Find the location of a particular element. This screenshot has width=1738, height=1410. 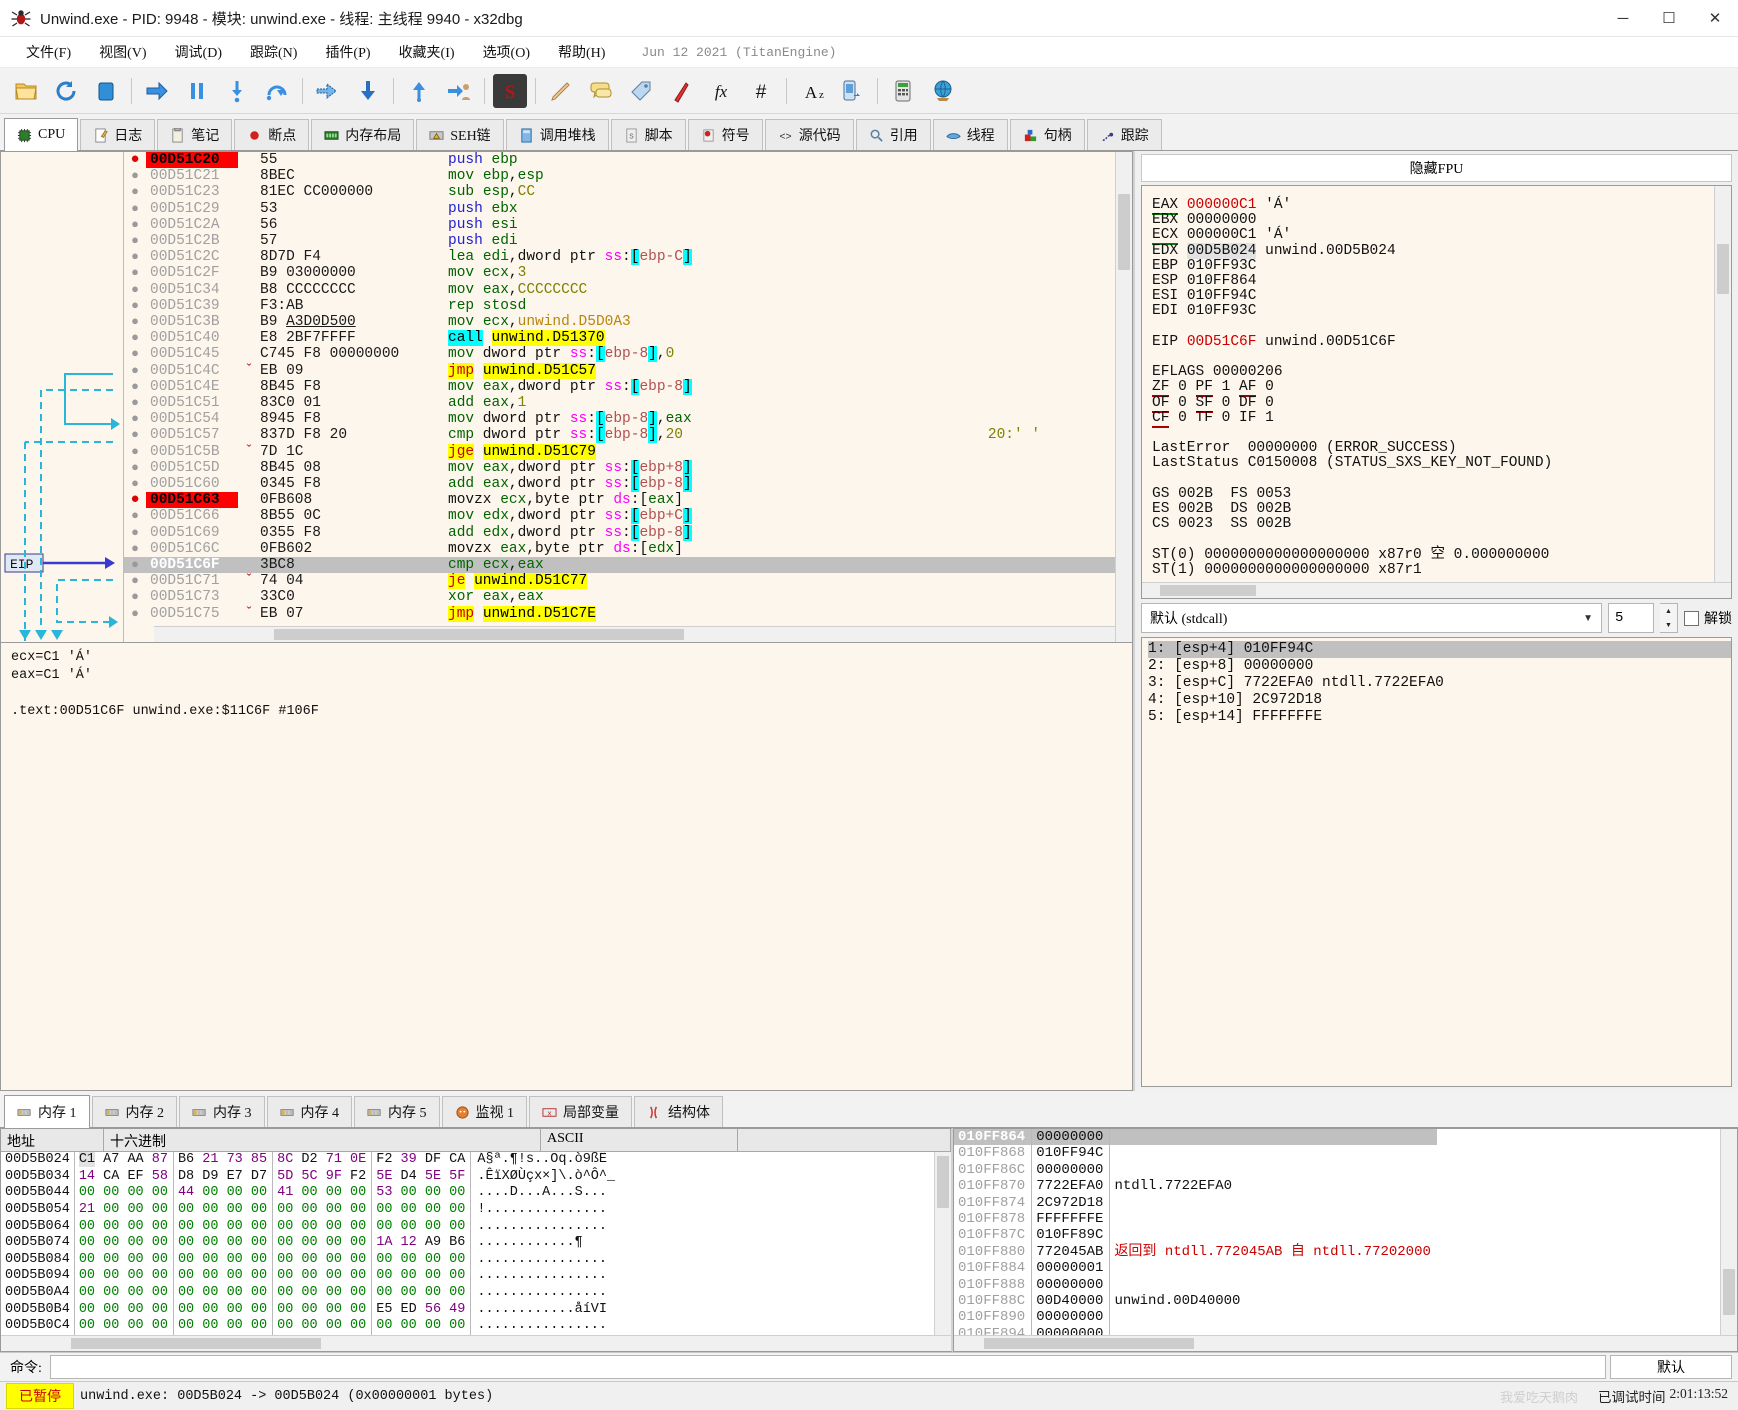

disassembly-row: ● 00D51C40 E8 2BF7FFFF call unwind.D51370 is located at coordinates (619, 338).